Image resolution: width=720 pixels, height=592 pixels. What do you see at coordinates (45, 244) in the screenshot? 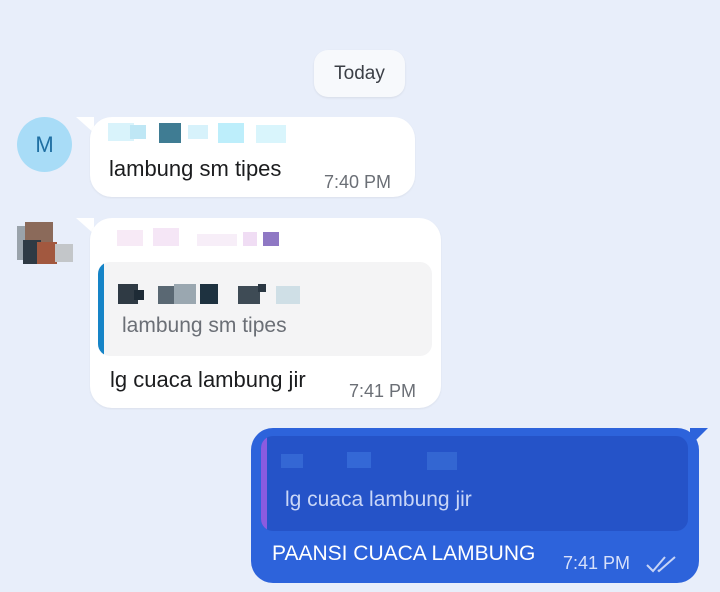
I see `avatar` at bounding box center [45, 244].